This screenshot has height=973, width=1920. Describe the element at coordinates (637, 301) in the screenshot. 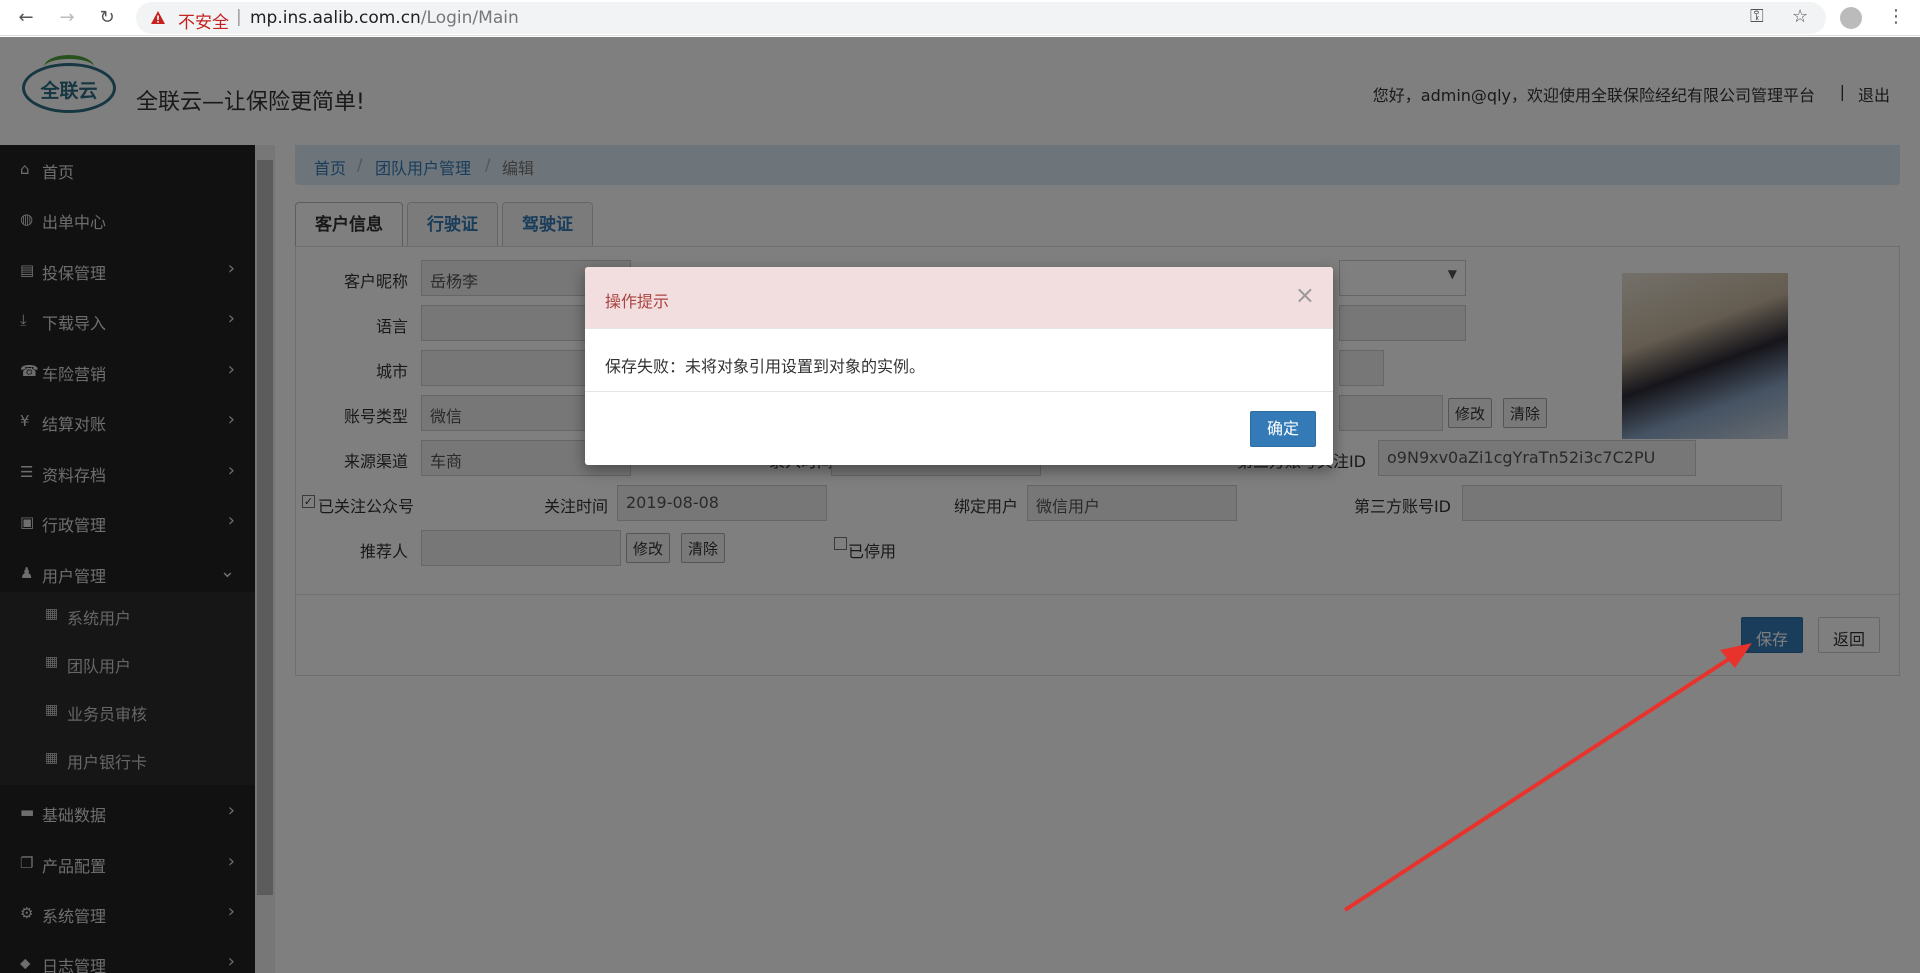

I see `dialog-title: 操作提示` at that location.